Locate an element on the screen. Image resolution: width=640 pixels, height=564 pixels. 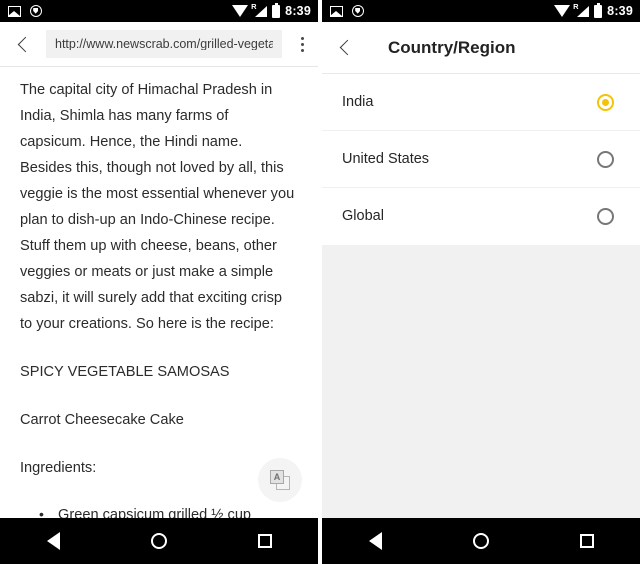
settings-back-button is located at coordinates (345, 47).